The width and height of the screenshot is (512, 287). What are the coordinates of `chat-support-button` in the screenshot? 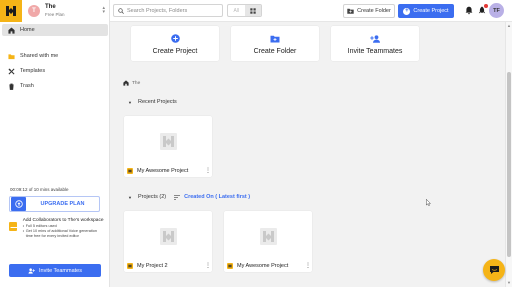 It's located at (494, 270).